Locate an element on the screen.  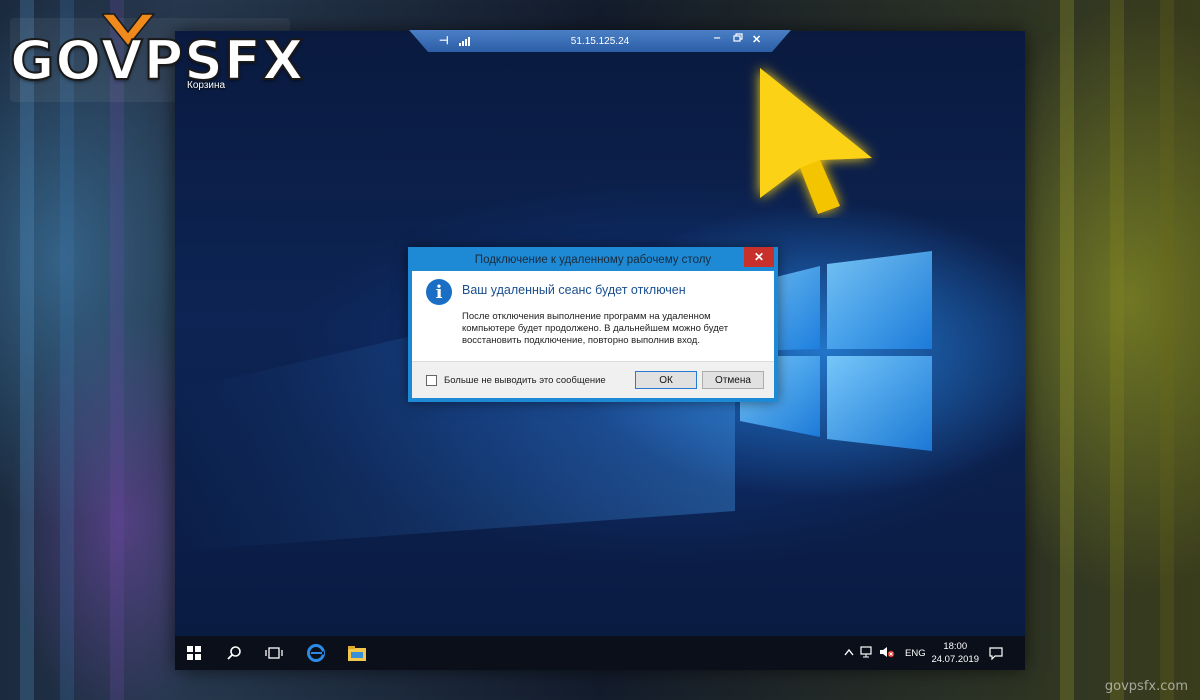
close-icon: ✕ is located at coordinates (756, 39).